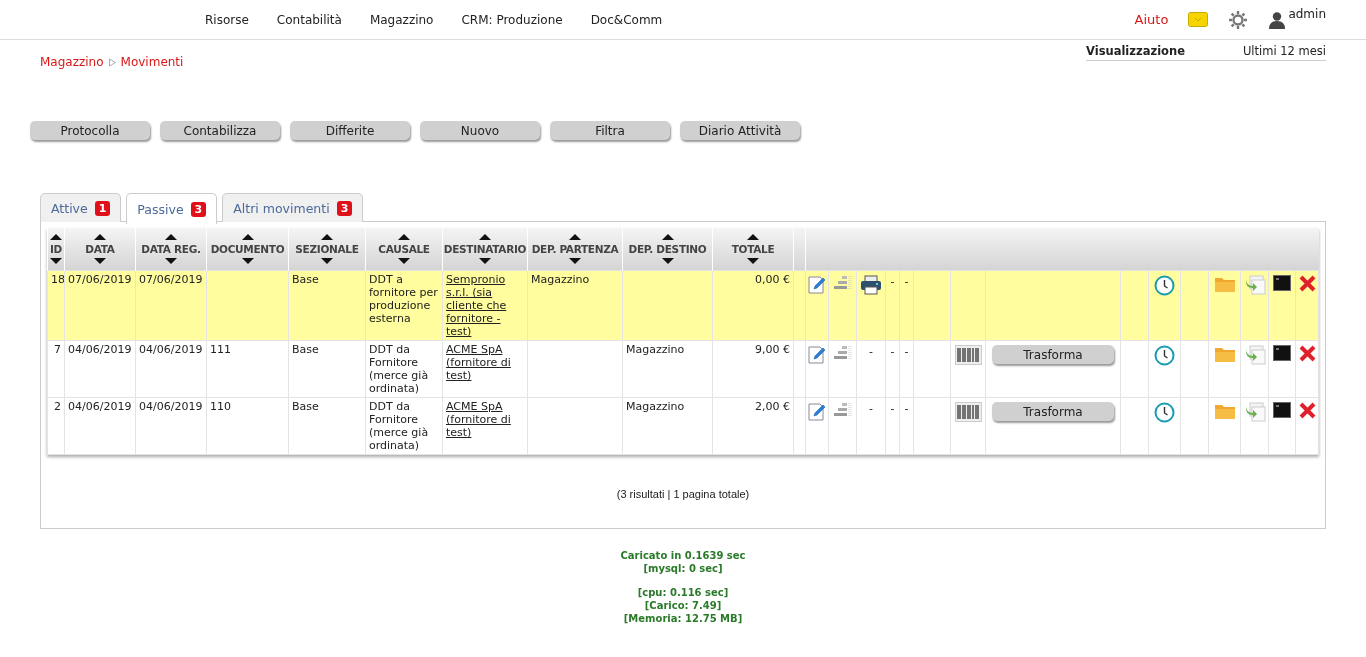 The image size is (1366, 657). Describe the element at coordinates (247, 249) in the screenshot. I see `column-header: DOCUMENTO` at that location.